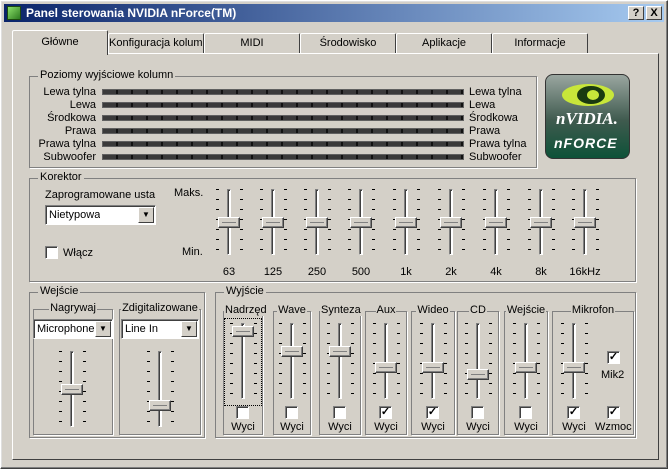 The height and width of the screenshot is (469, 668). What do you see at coordinates (482, 105) in the screenshot?
I see `channel-label-right: Lewa` at bounding box center [482, 105].